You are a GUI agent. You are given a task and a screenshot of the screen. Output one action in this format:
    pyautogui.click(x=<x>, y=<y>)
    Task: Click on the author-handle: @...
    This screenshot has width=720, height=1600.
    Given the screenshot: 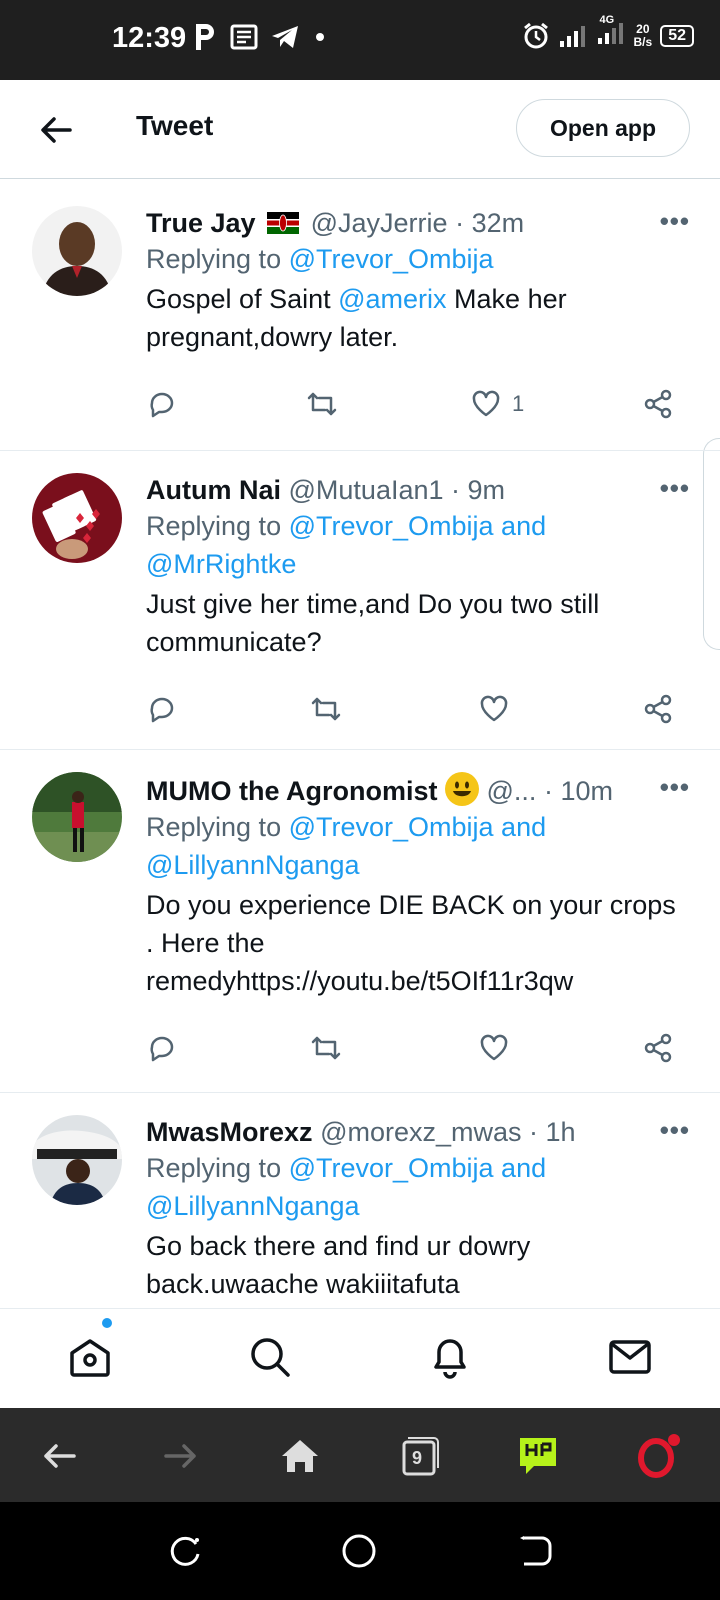 What is the action you would take?
    pyautogui.click(x=512, y=791)
    